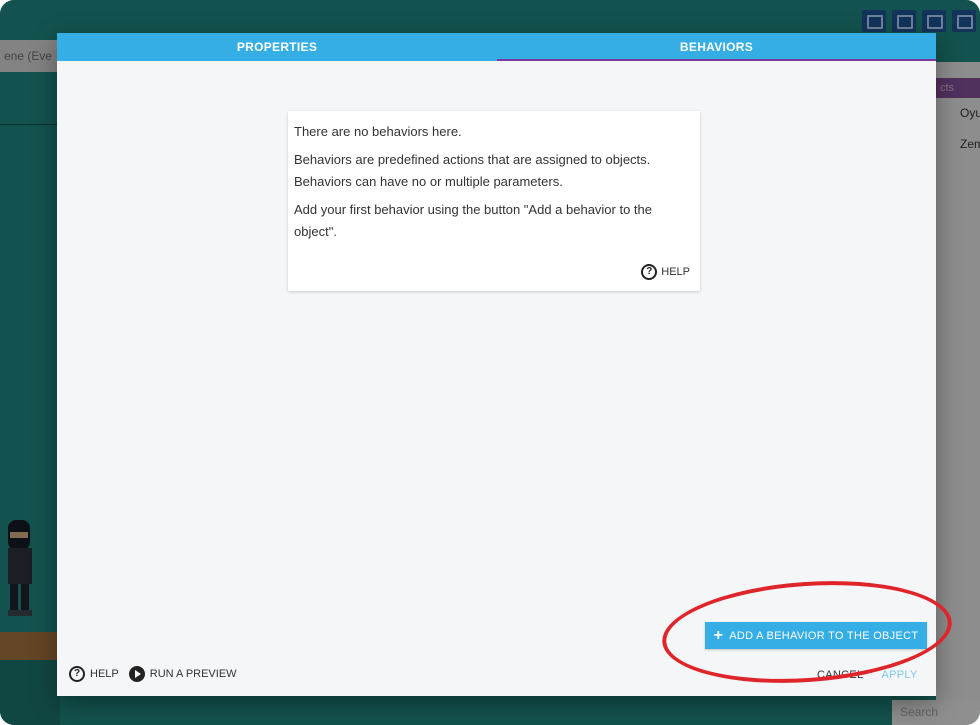 This screenshot has height=725, width=980. Describe the element at coordinates (899, 675) in the screenshot. I see `apply-button: APPLY` at that location.